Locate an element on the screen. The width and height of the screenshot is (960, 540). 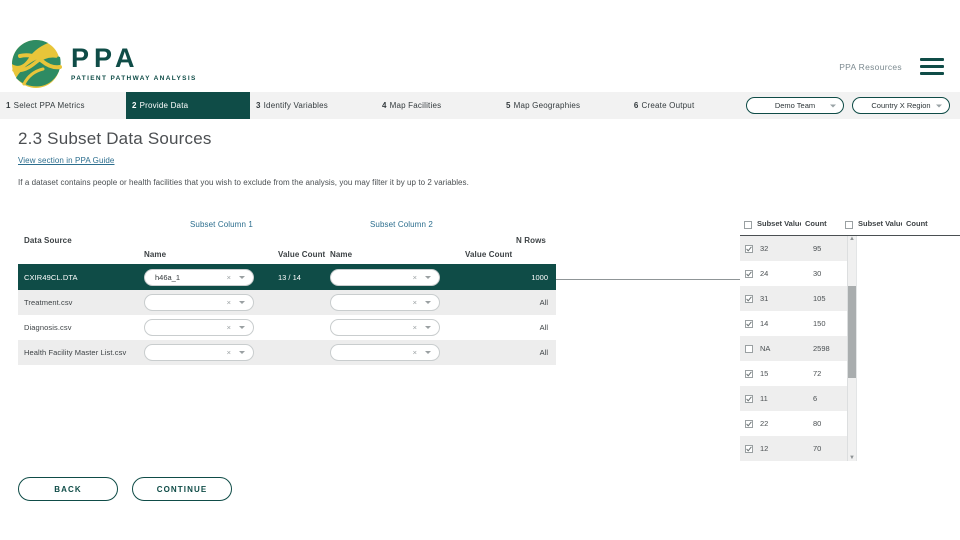
subset-column-1-select: h46a_1 × is located at coordinates (199, 277).